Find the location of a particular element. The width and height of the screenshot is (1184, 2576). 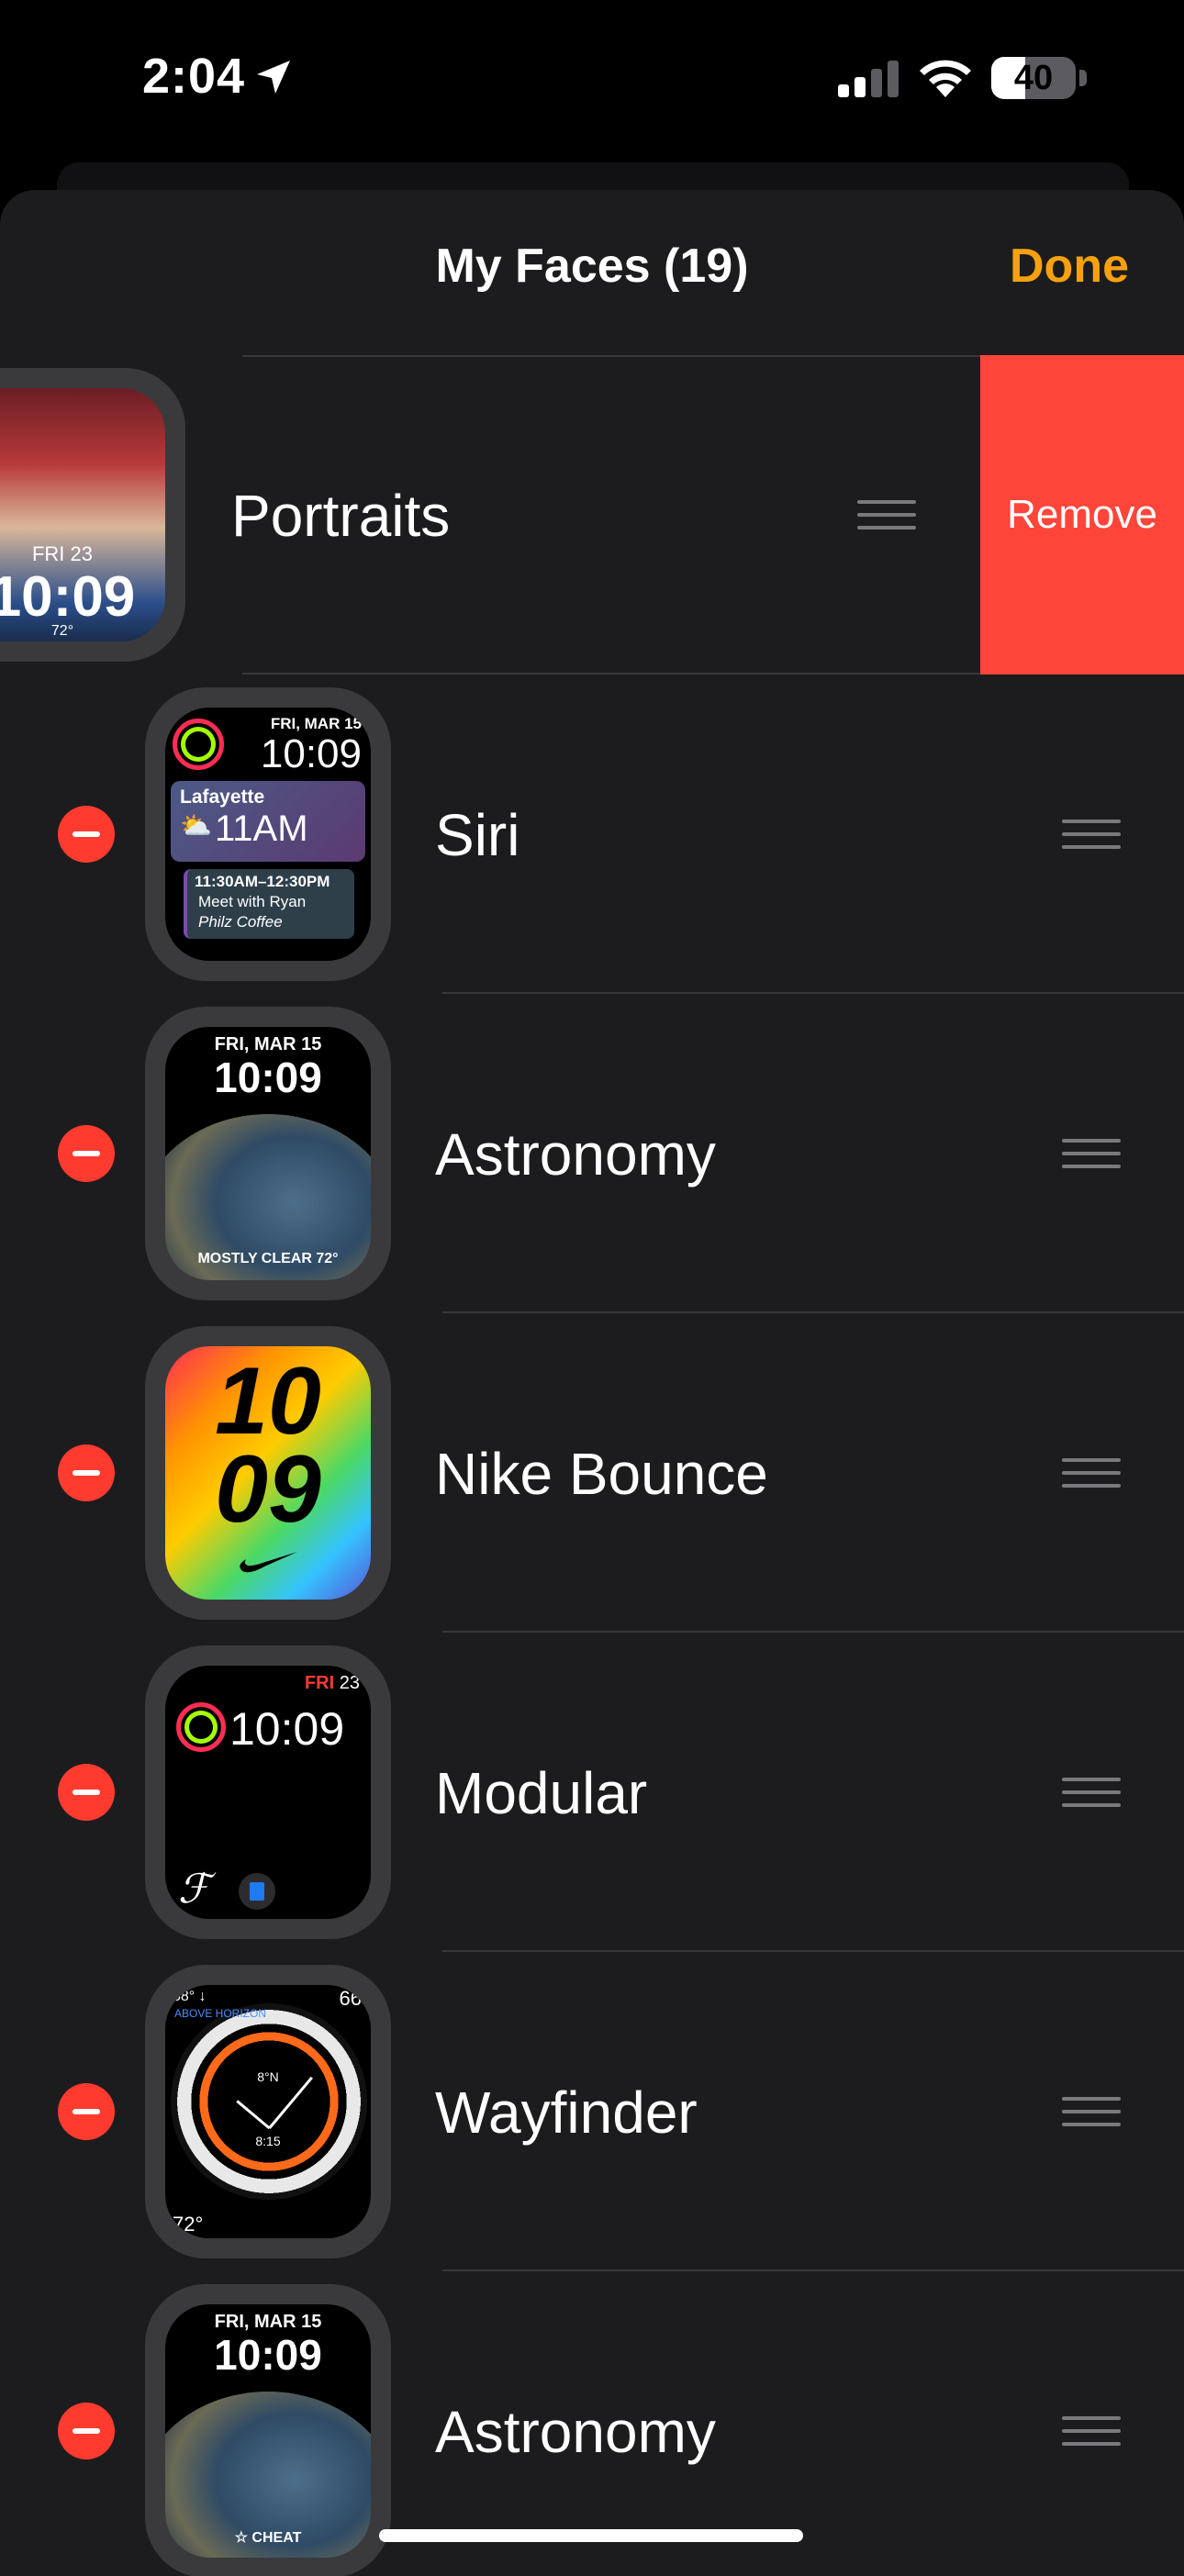

face-hour: 10 is located at coordinates (268, 1401).